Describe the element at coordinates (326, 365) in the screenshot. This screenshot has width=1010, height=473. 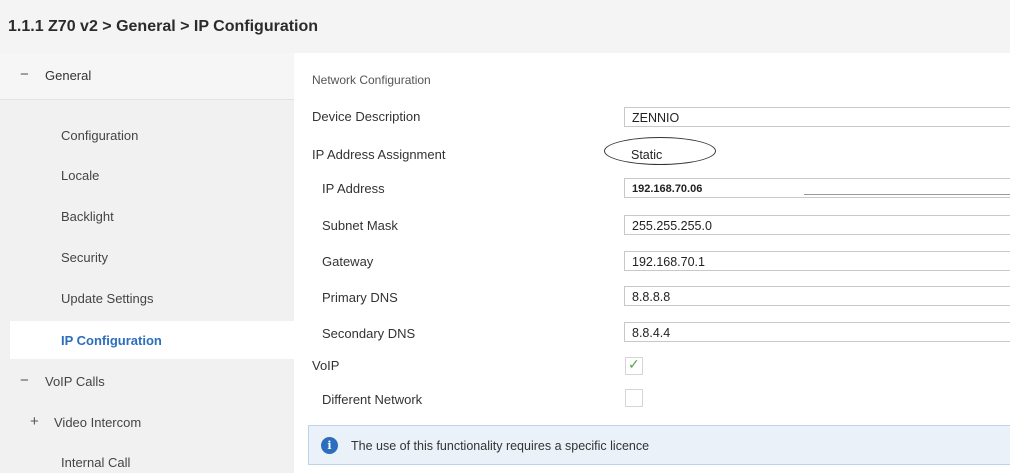
I see `voip-label: VoIP` at that location.